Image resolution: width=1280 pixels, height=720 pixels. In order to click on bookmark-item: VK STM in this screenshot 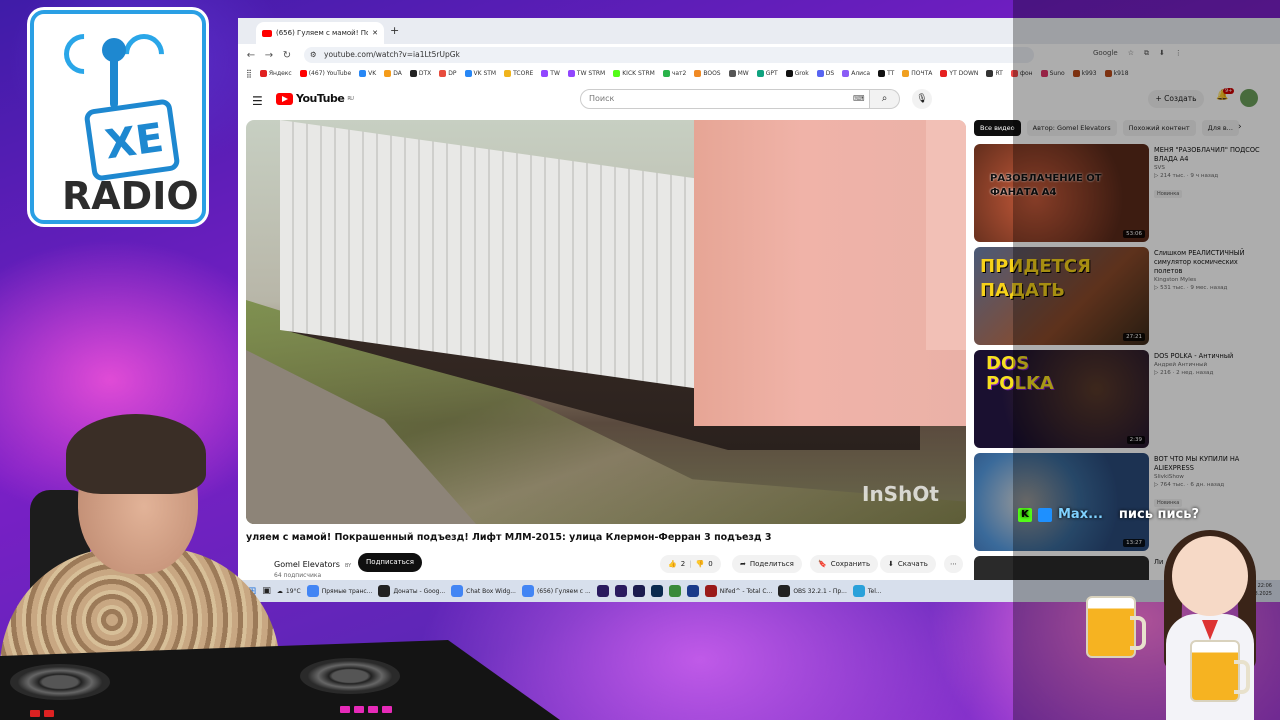, I will do `click(480, 73)`.